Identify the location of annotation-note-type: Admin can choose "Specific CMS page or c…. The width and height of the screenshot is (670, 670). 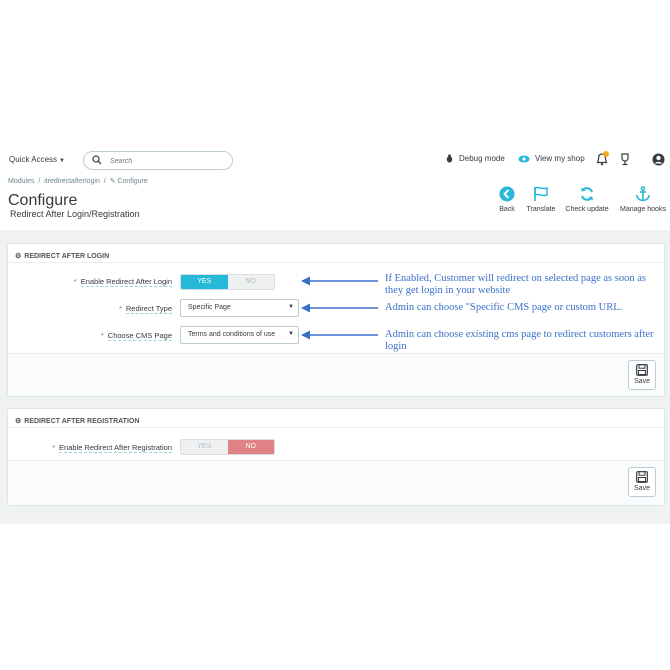
(503, 308).